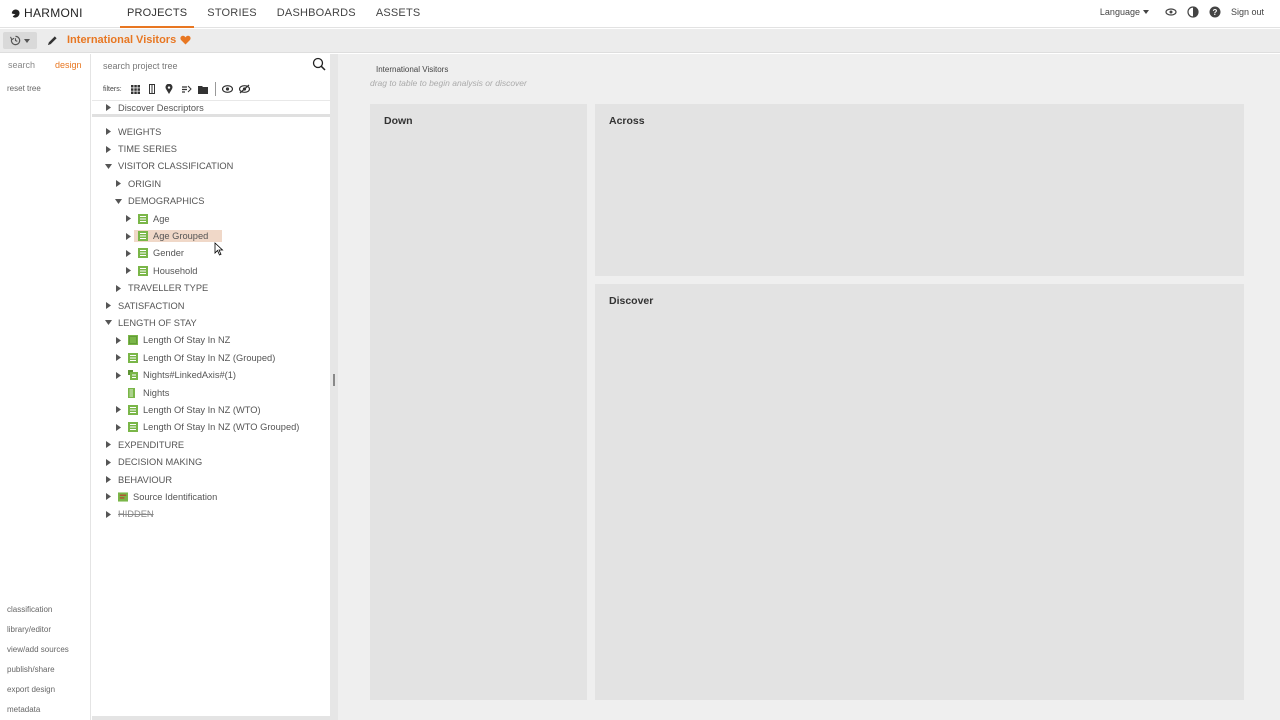 This screenshot has height=720, width=1280. What do you see at coordinates (145, 479) in the screenshot?
I see `tree-node-label: BEHAVIOUR` at bounding box center [145, 479].